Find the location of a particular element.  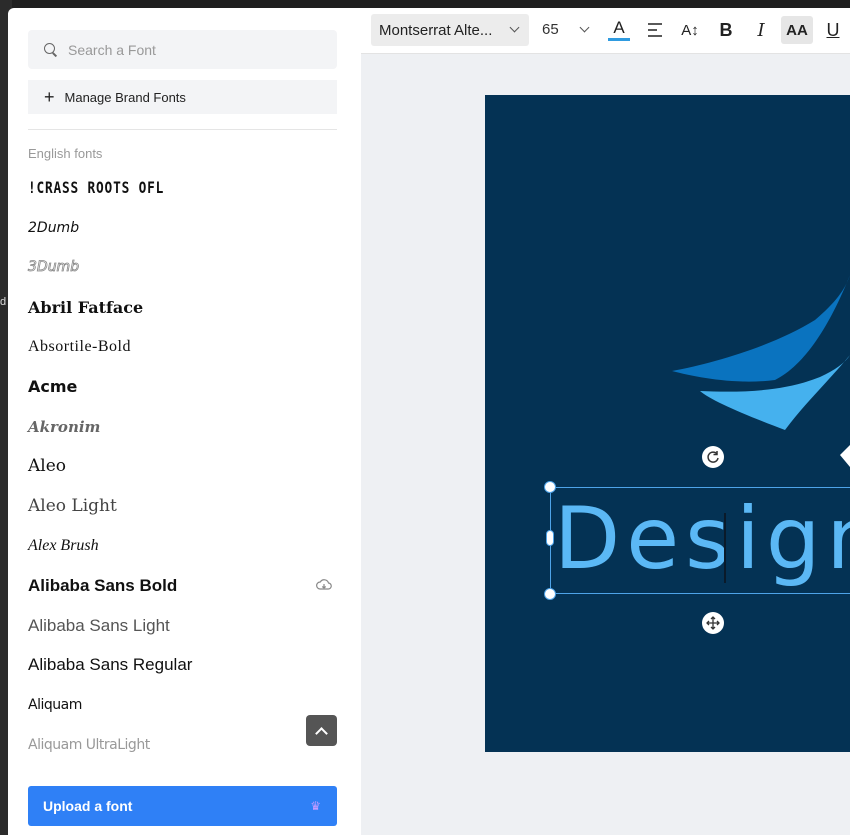

bold-button: B is located at coordinates (726, 30).